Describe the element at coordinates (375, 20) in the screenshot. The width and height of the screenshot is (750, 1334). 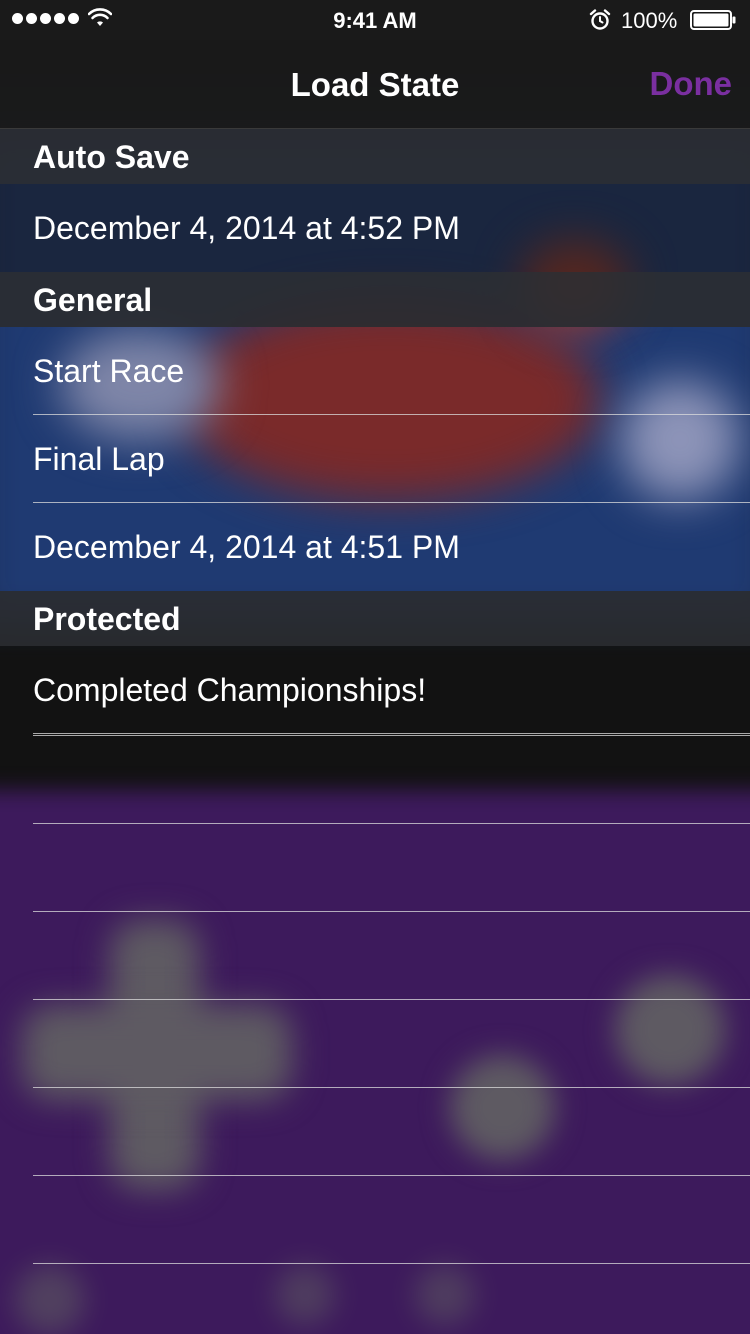
I see `status-bar: 9:41 AM 100%` at that location.